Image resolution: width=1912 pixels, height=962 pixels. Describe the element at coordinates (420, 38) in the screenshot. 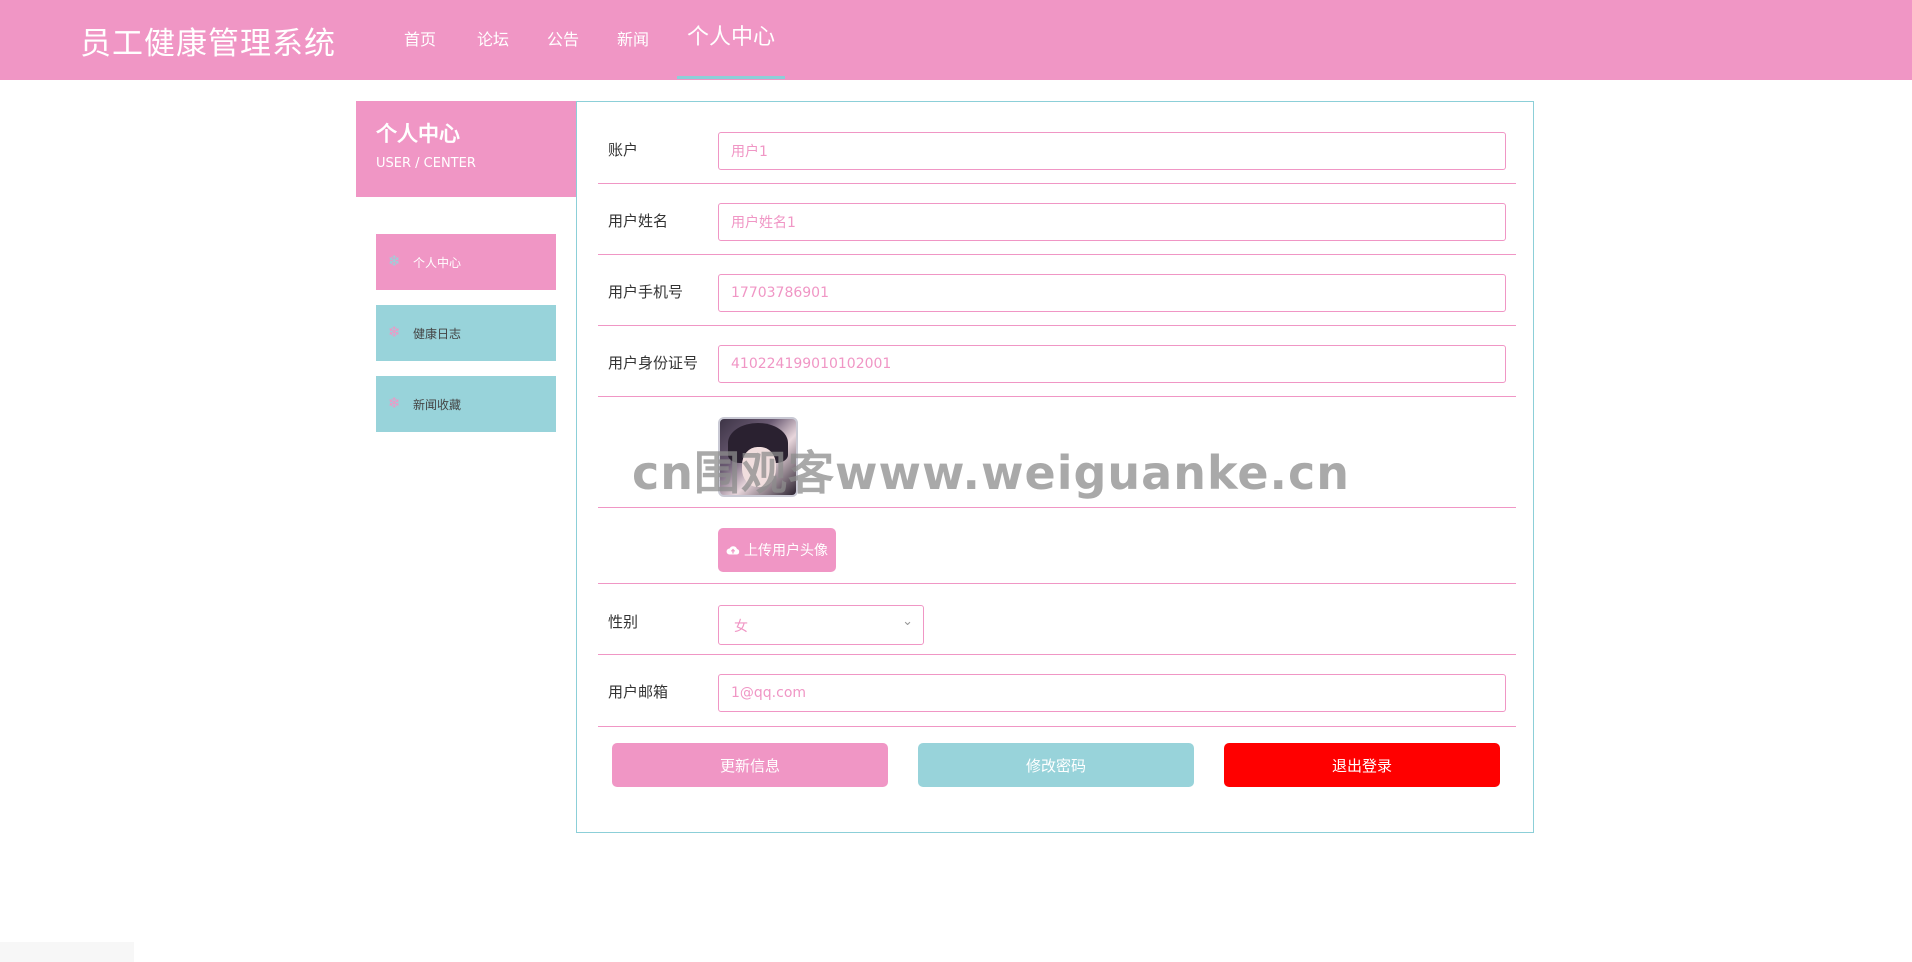

I see `nav-home: 首页` at that location.